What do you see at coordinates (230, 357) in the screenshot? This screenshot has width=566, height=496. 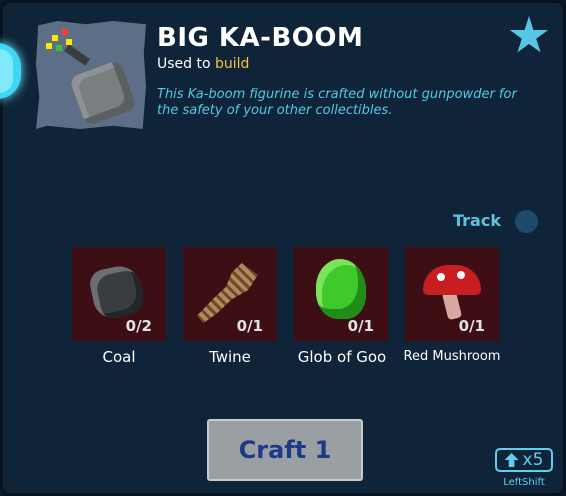 I see `ingredient-name: Twine` at bounding box center [230, 357].